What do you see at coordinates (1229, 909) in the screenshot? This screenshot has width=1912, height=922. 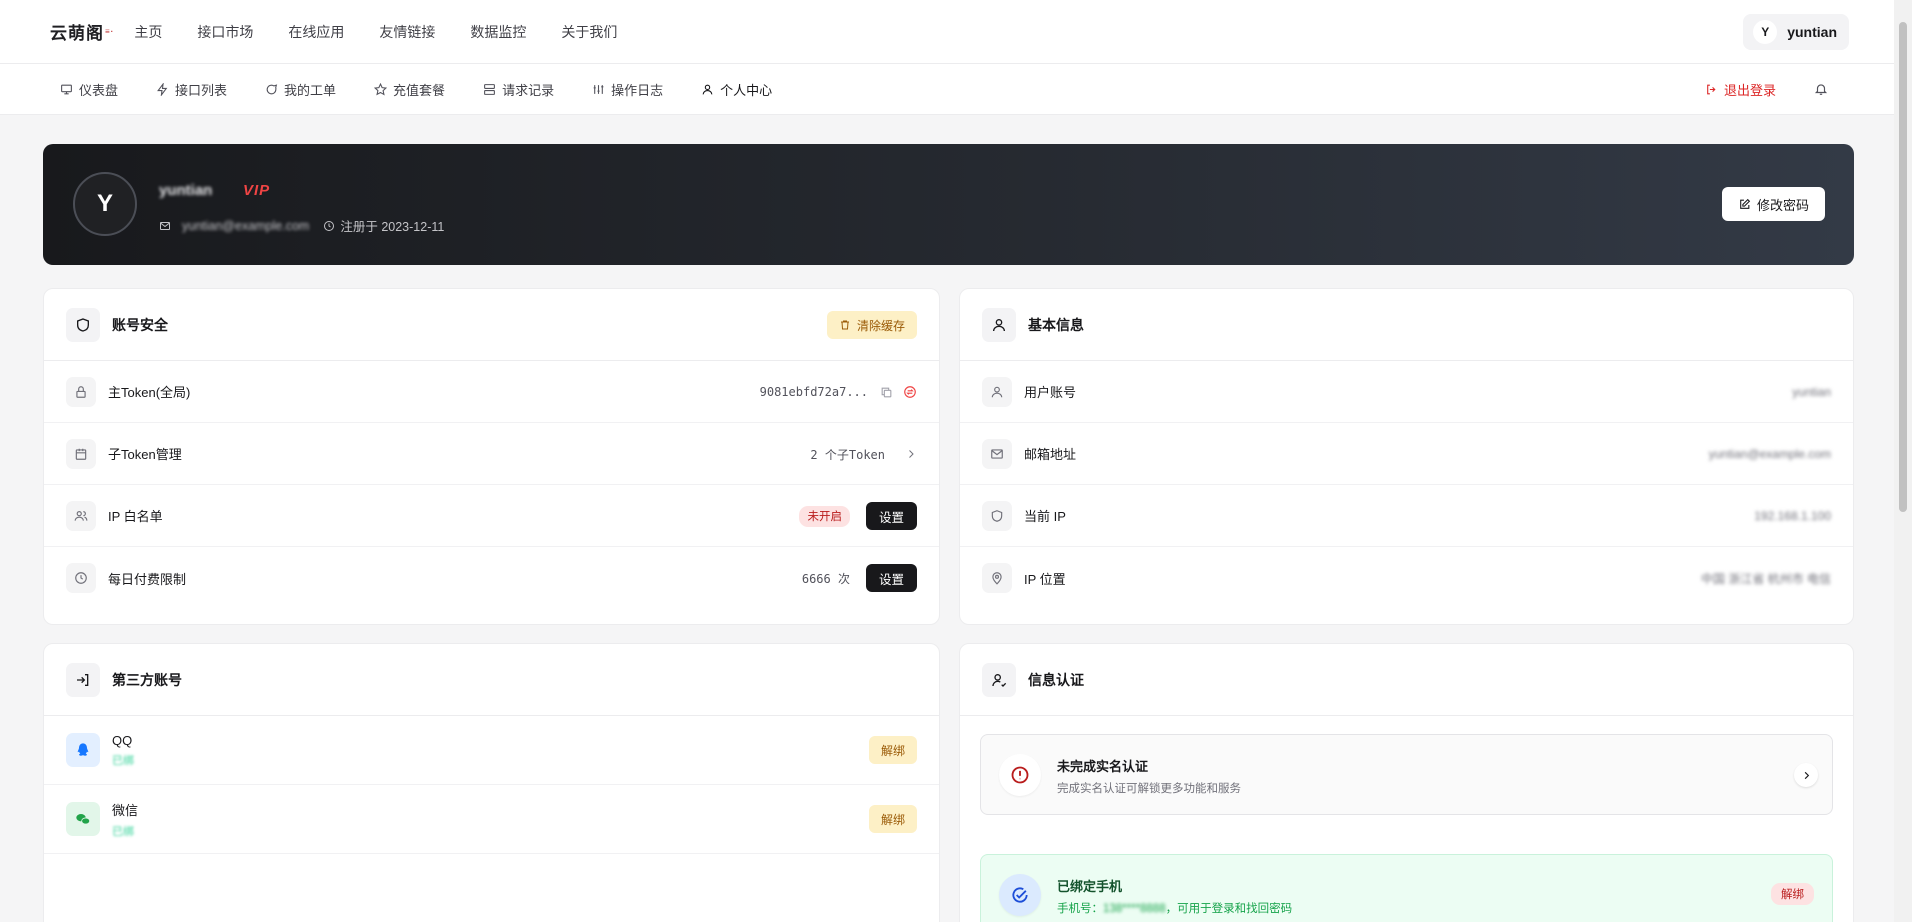 I see `phone-suffix: ，可用于登录和找回密码` at bounding box center [1229, 909].